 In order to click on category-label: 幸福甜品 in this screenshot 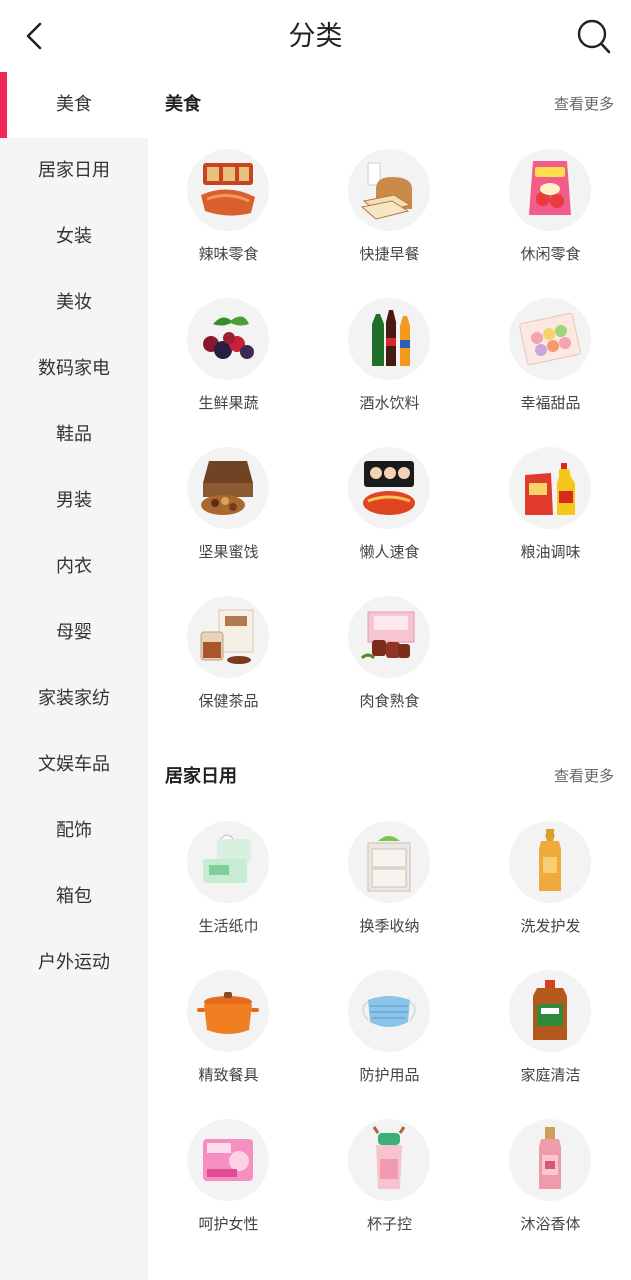, I will do `click(550, 403)`.